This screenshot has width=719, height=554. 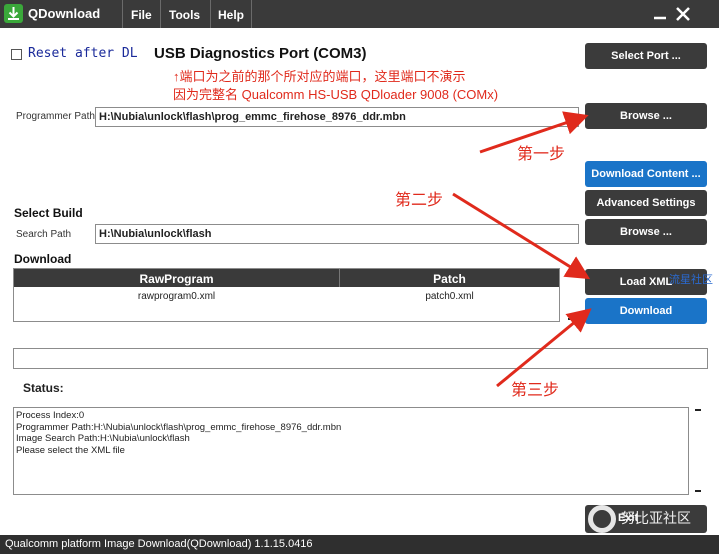 I want to click on arrow-step1, so click(x=534, y=132).